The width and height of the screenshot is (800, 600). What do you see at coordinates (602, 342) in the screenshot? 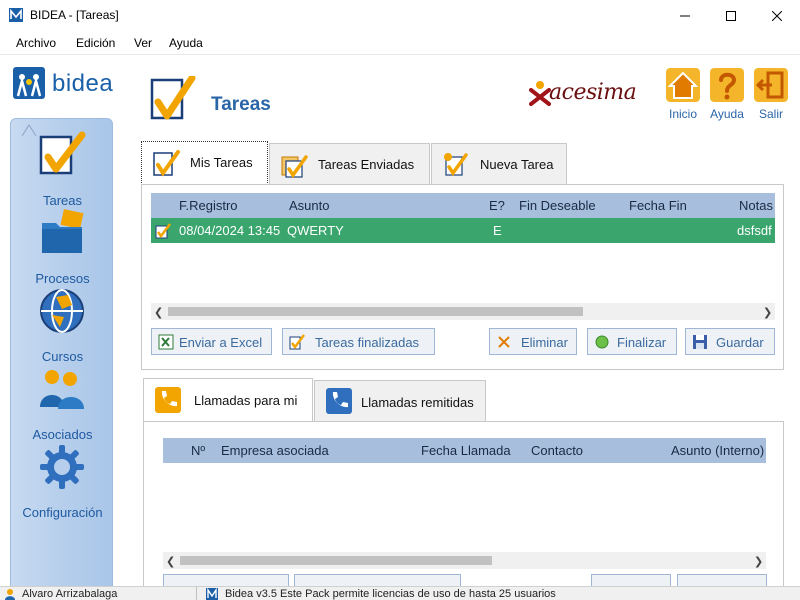
I see `green-dot-icon` at bounding box center [602, 342].